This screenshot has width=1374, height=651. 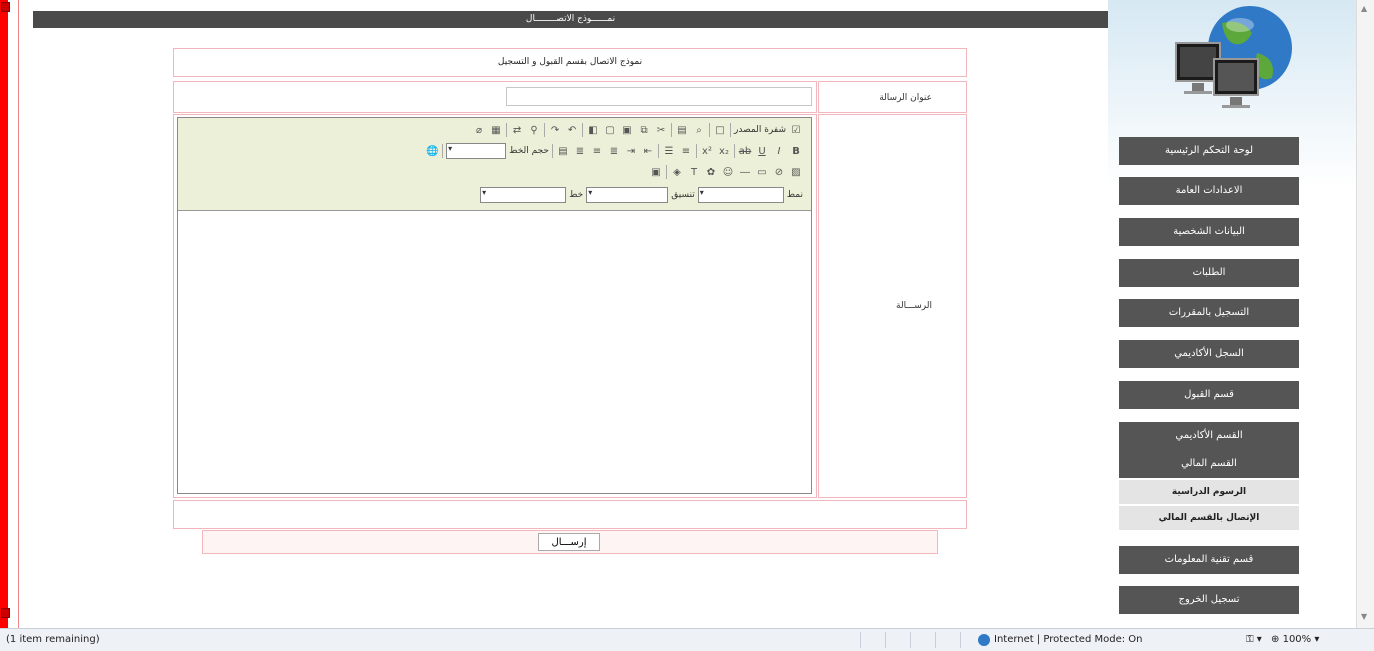 What do you see at coordinates (529, 151) in the screenshot?
I see `font-size-label: حجم الخط` at bounding box center [529, 151].